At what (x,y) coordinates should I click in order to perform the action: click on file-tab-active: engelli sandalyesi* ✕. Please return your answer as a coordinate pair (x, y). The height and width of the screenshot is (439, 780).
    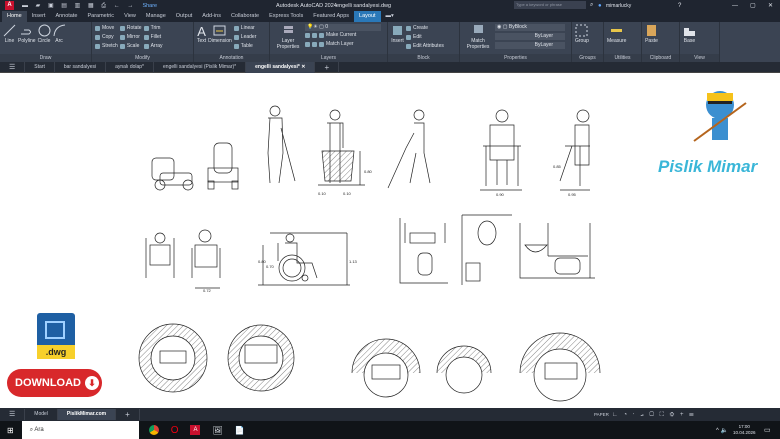
    Looking at the image, I should click on (281, 67).